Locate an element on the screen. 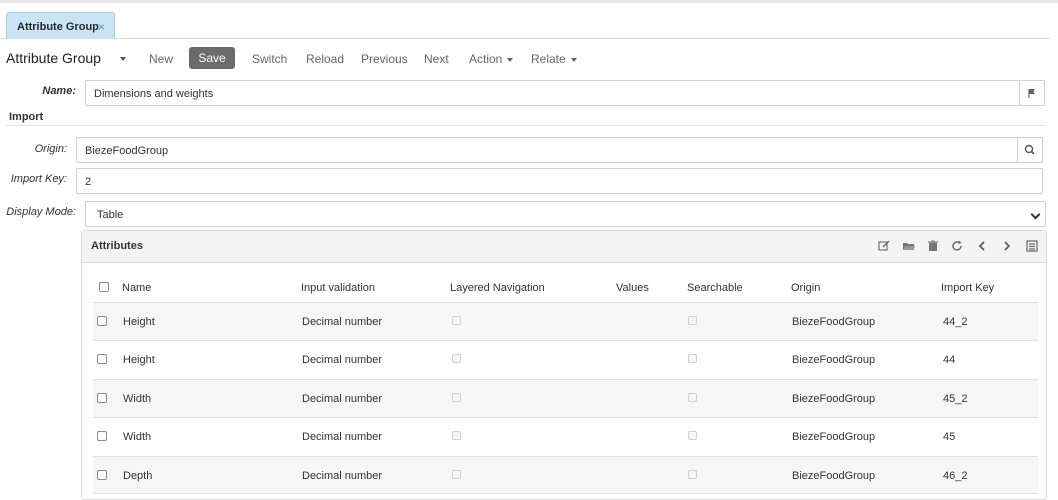 The image size is (1058, 500). search-icon is located at coordinates (1029, 149).